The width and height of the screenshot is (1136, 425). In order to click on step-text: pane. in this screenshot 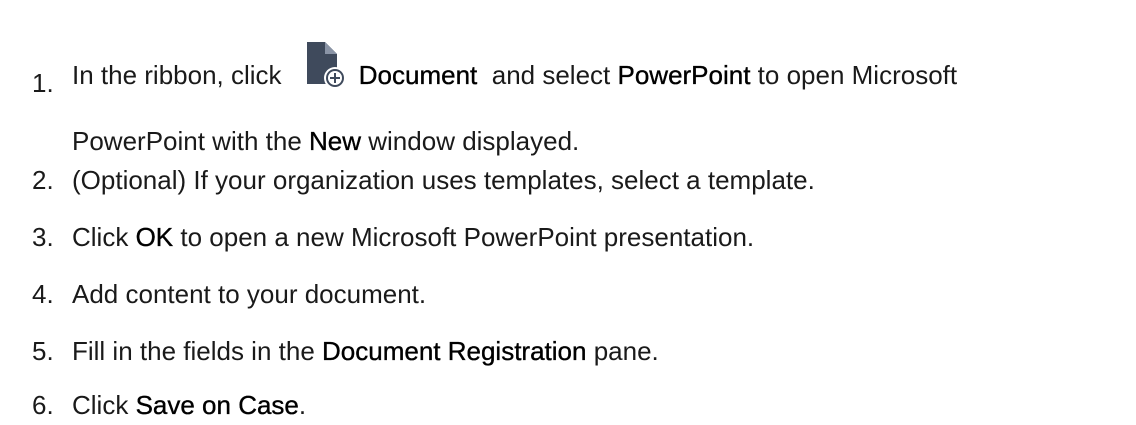, I will do `click(622, 351)`.